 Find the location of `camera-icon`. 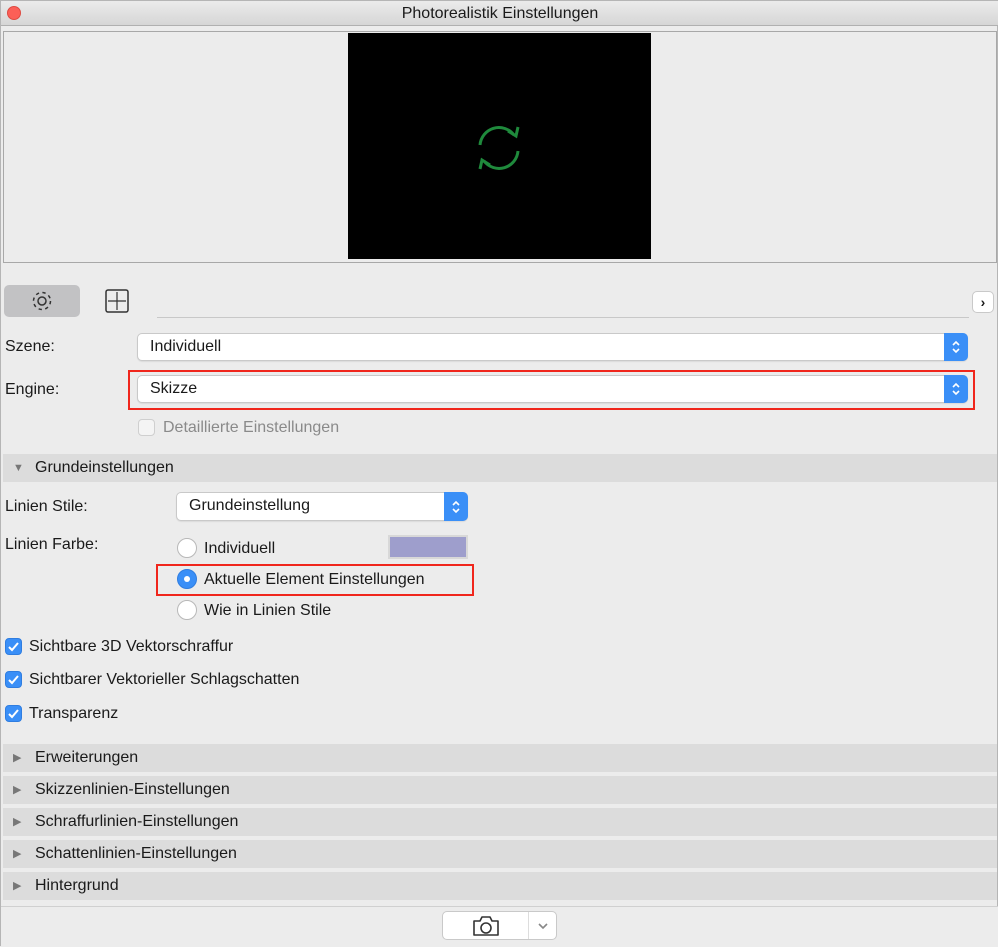

camera-icon is located at coordinates (485, 925).